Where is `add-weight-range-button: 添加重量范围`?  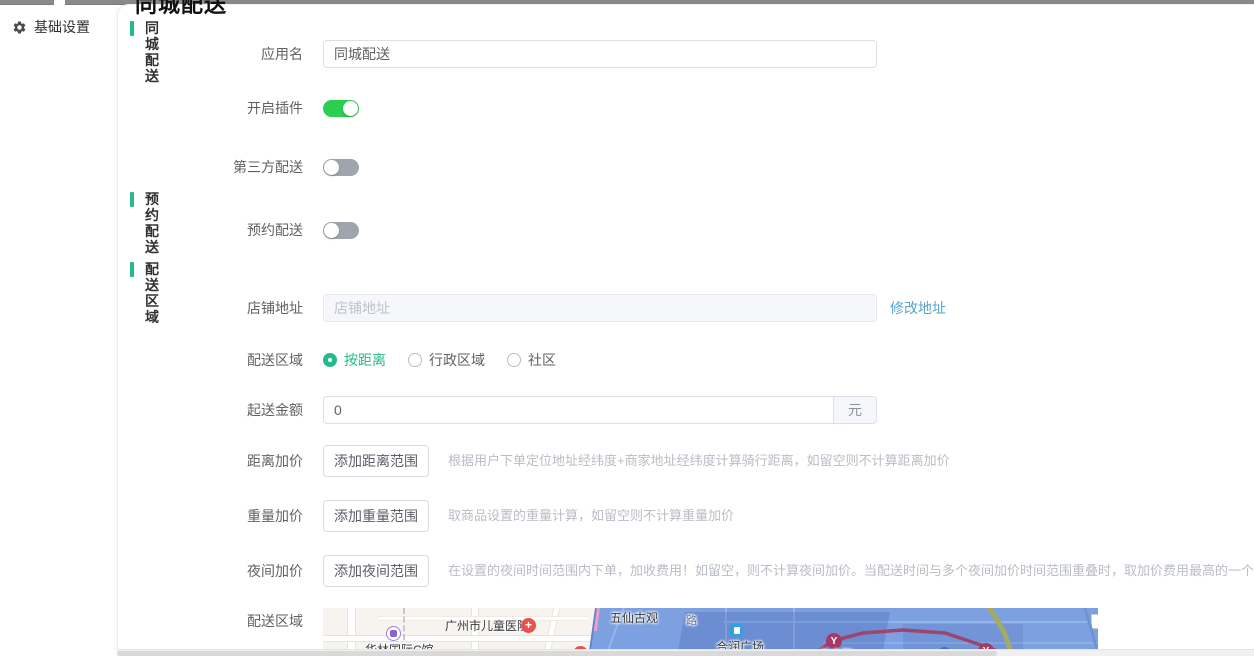
add-weight-range-button: 添加重量范围 is located at coordinates (376, 516).